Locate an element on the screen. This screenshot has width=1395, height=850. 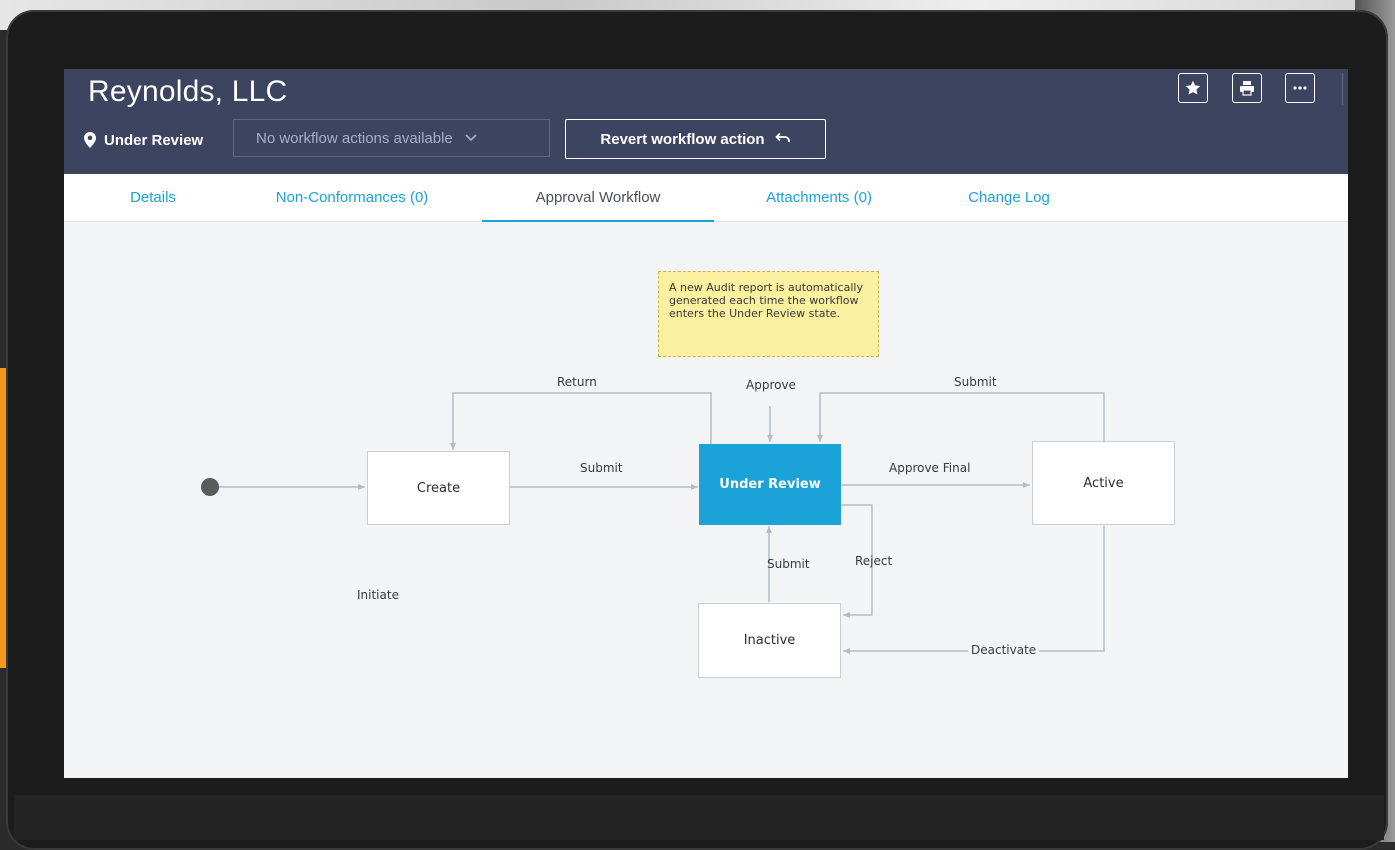
edge-deactivate is located at coordinates (974, 590).